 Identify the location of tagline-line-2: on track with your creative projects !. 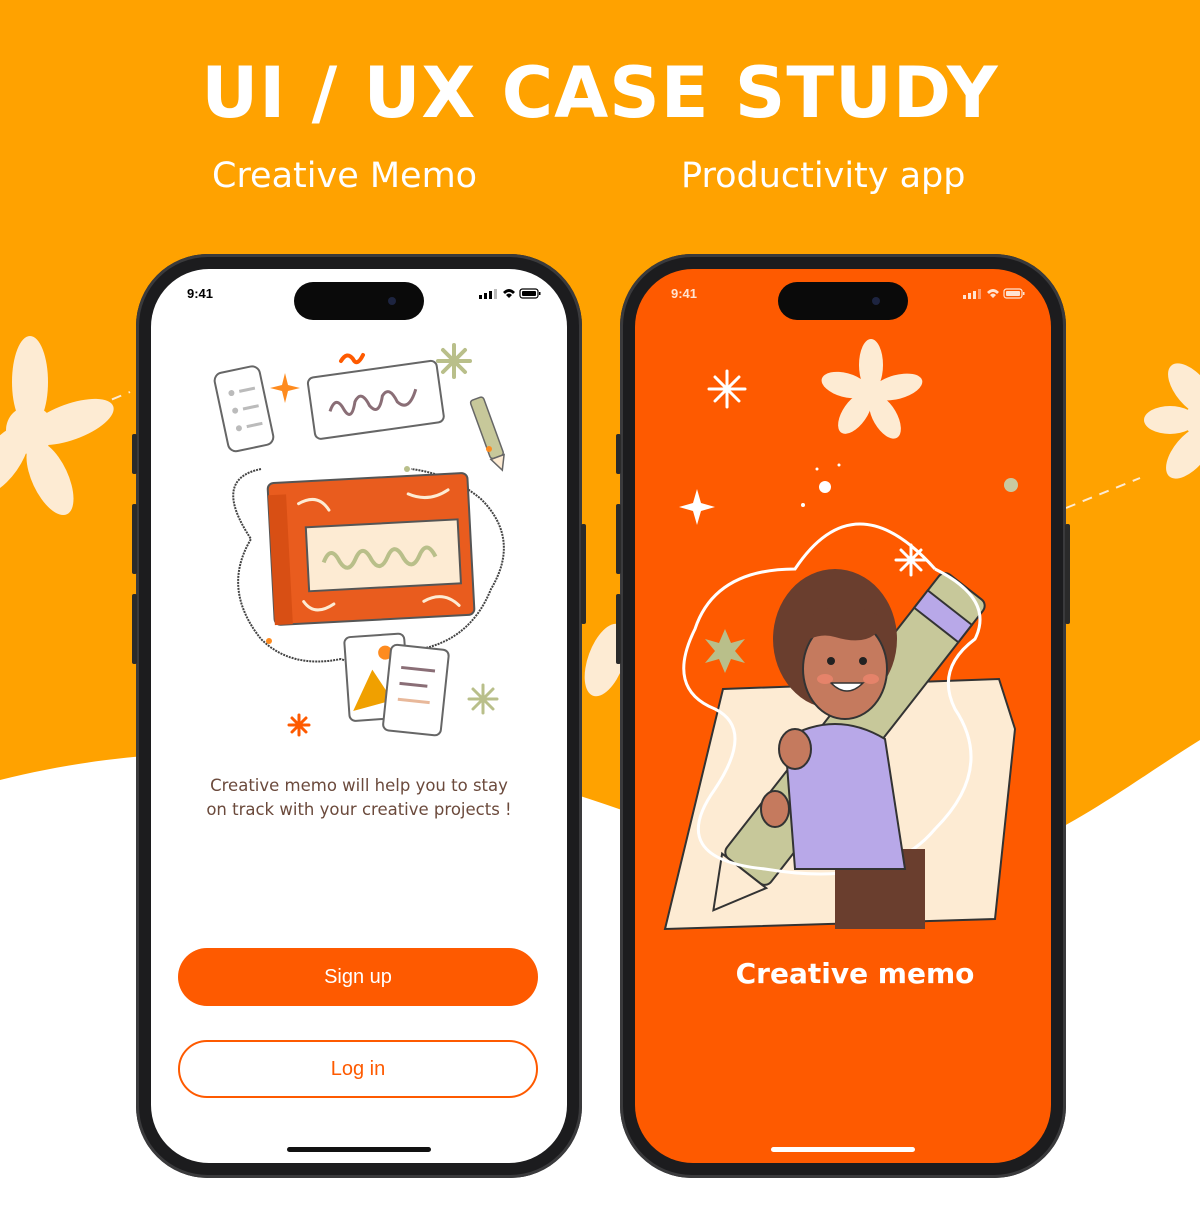
(359, 809).